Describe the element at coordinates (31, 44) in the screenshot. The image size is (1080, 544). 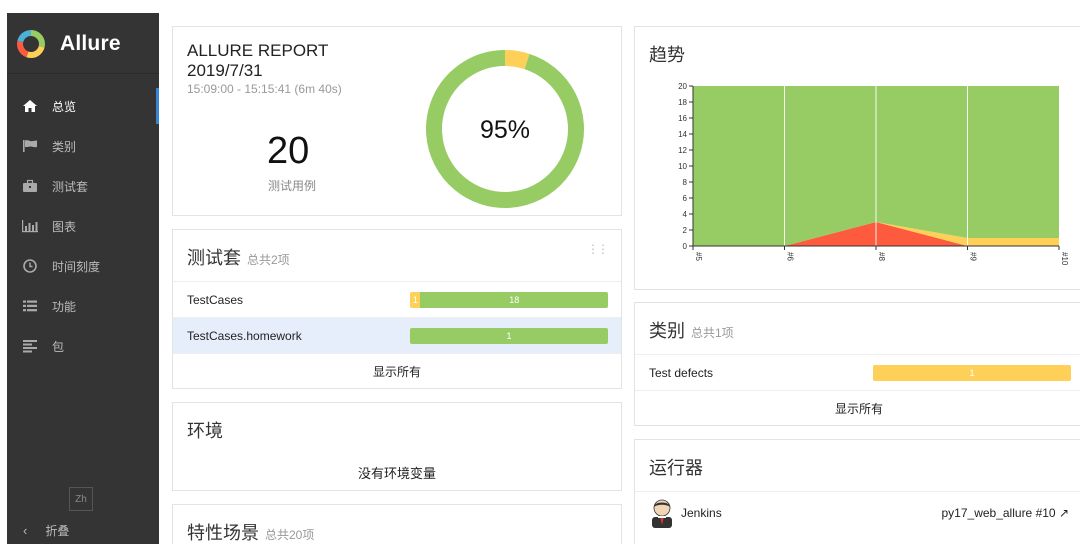
I see `allure-logo-icon` at that location.